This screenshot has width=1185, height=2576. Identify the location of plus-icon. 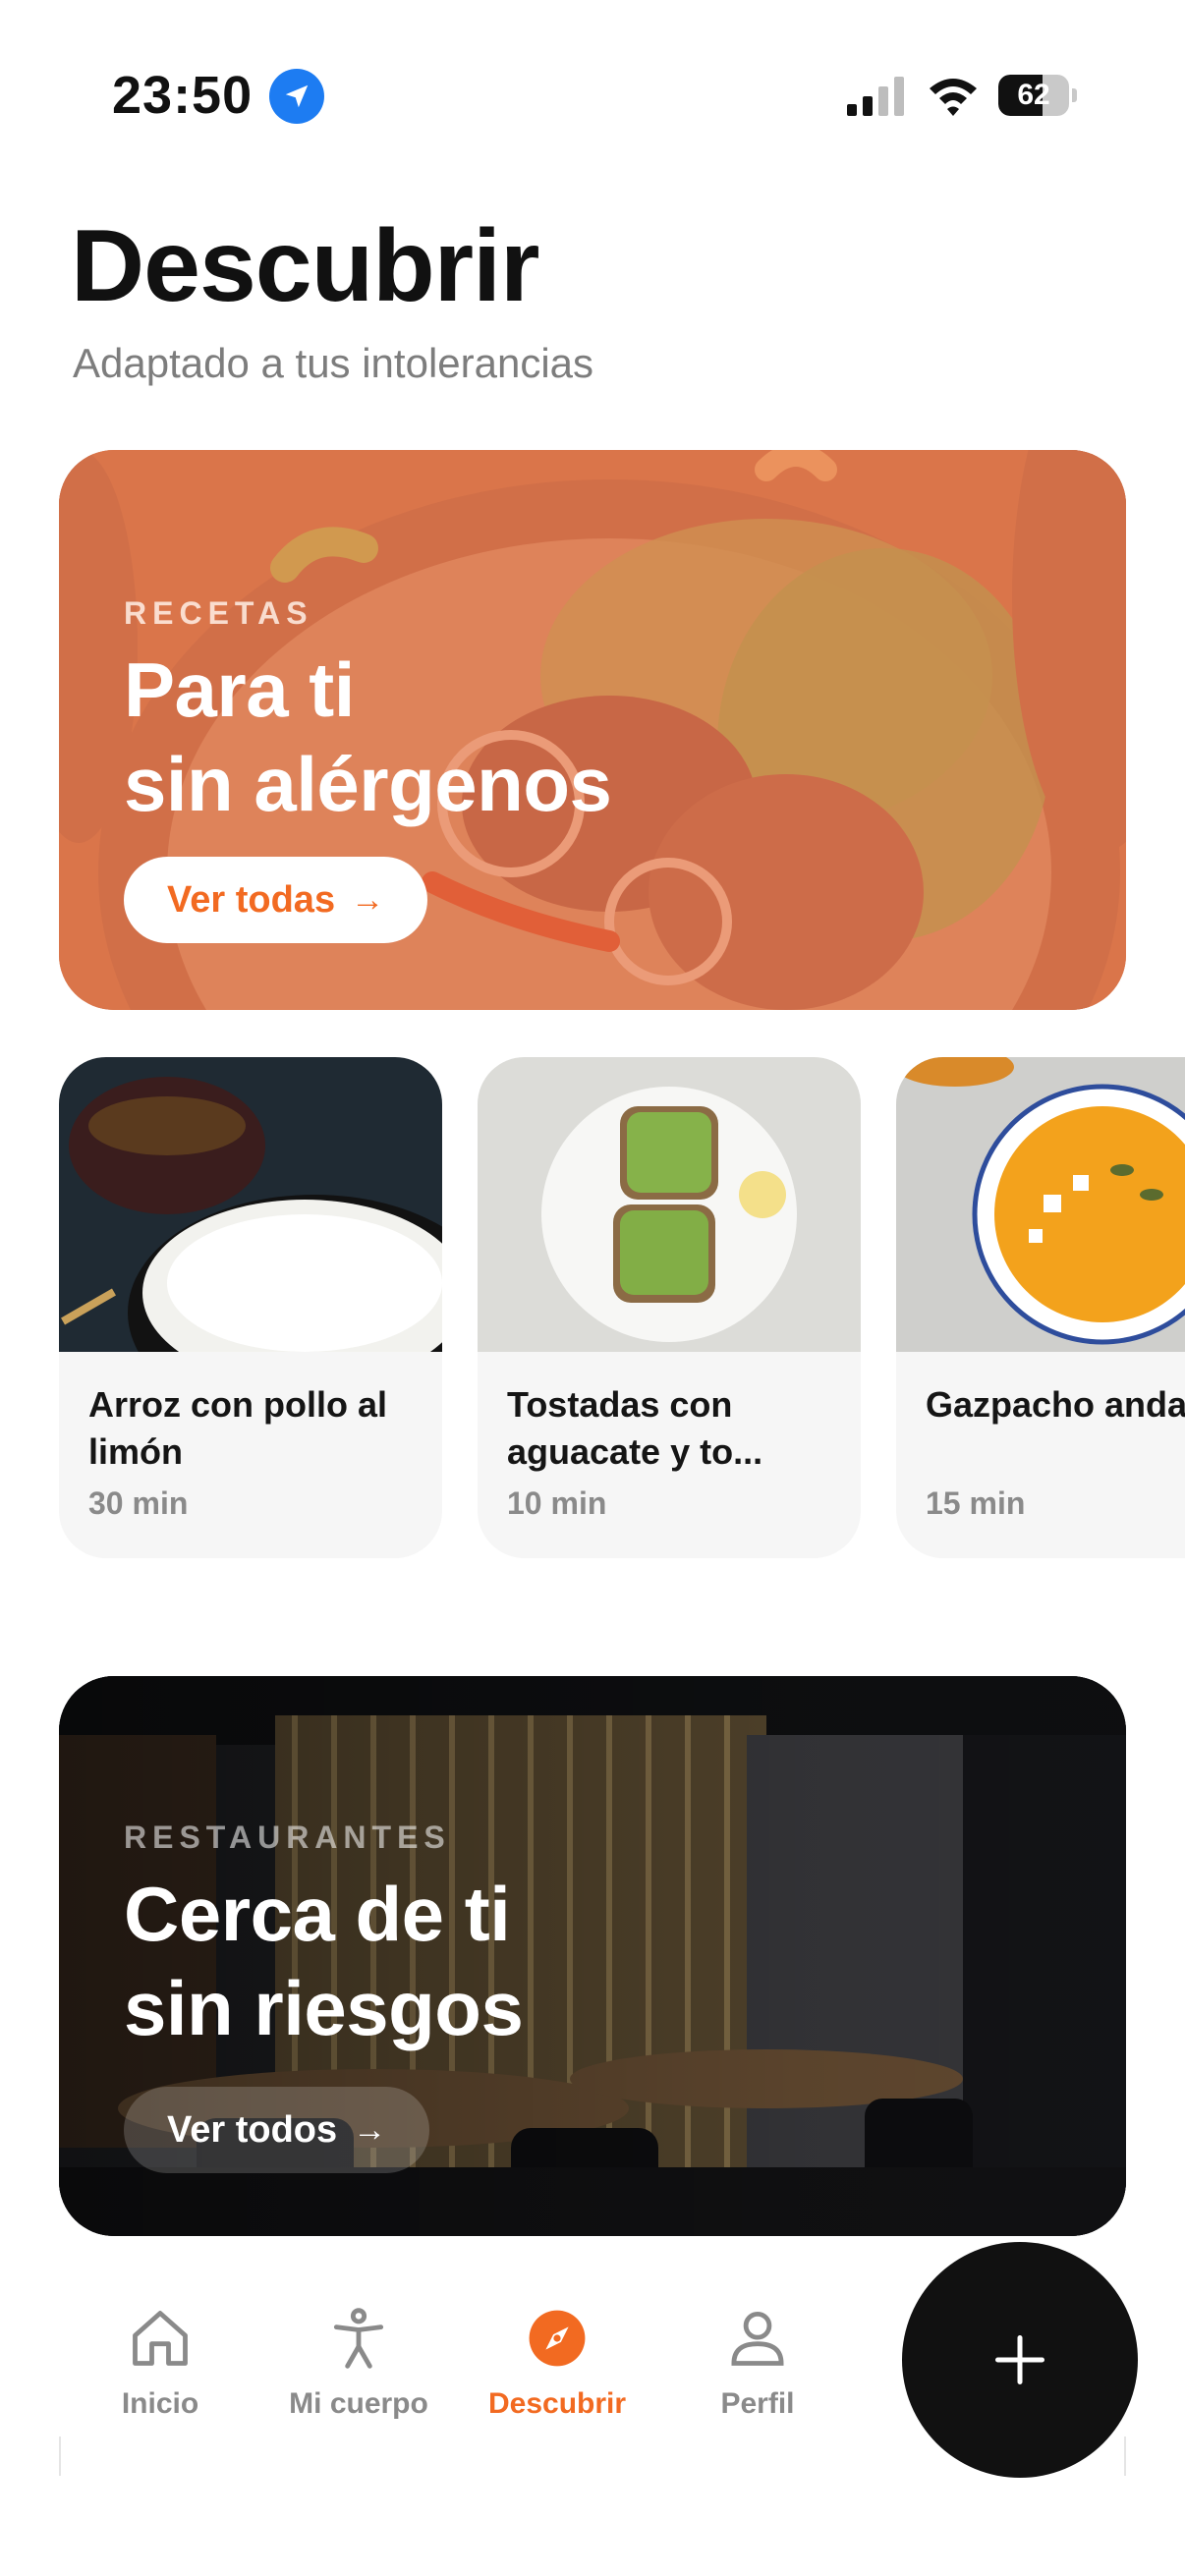
(1020, 2359).